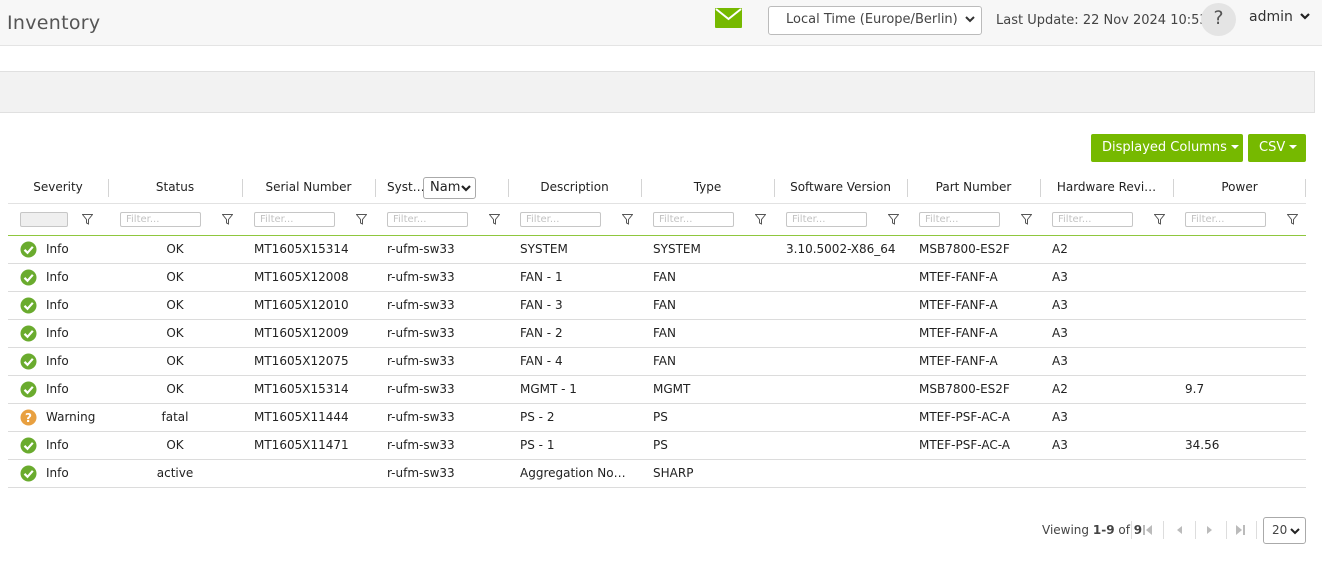  Describe the element at coordinates (445, 187) in the screenshot. I see `system-name-select-value: Nam` at that location.